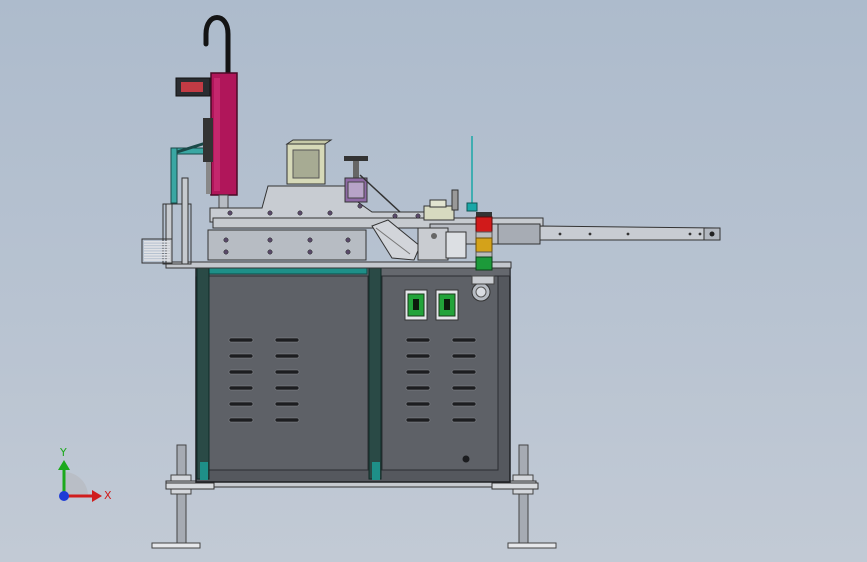 Image resolution: width=867 pixels, height=562 pixels. Describe the element at coordinates (85, 474) in the screenshot. I see `coordinate-triad: Y X` at that location.